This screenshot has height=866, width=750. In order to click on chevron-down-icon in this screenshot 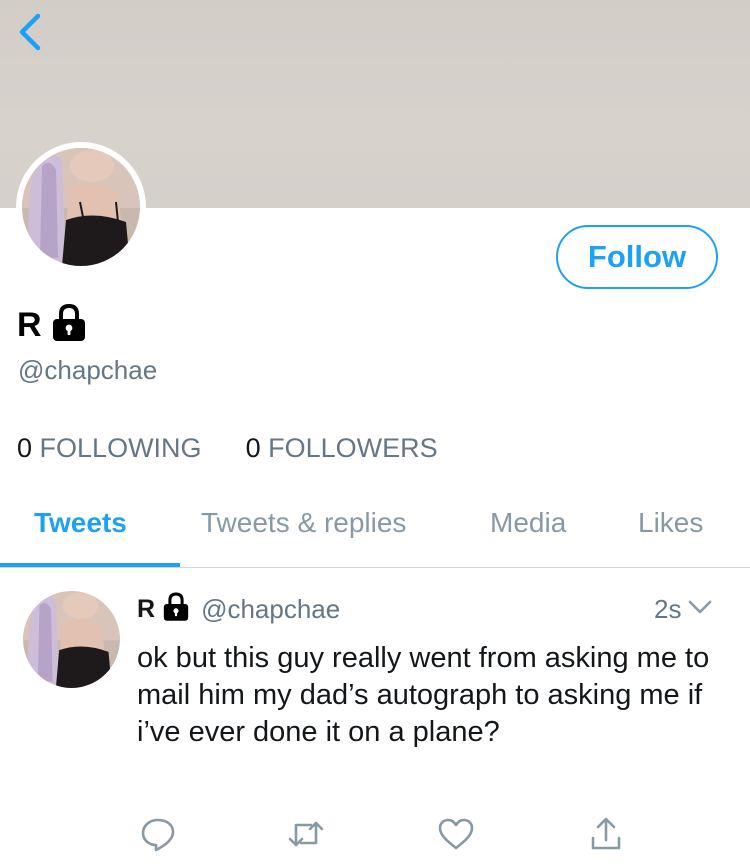, I will do `click(700, 609)`.